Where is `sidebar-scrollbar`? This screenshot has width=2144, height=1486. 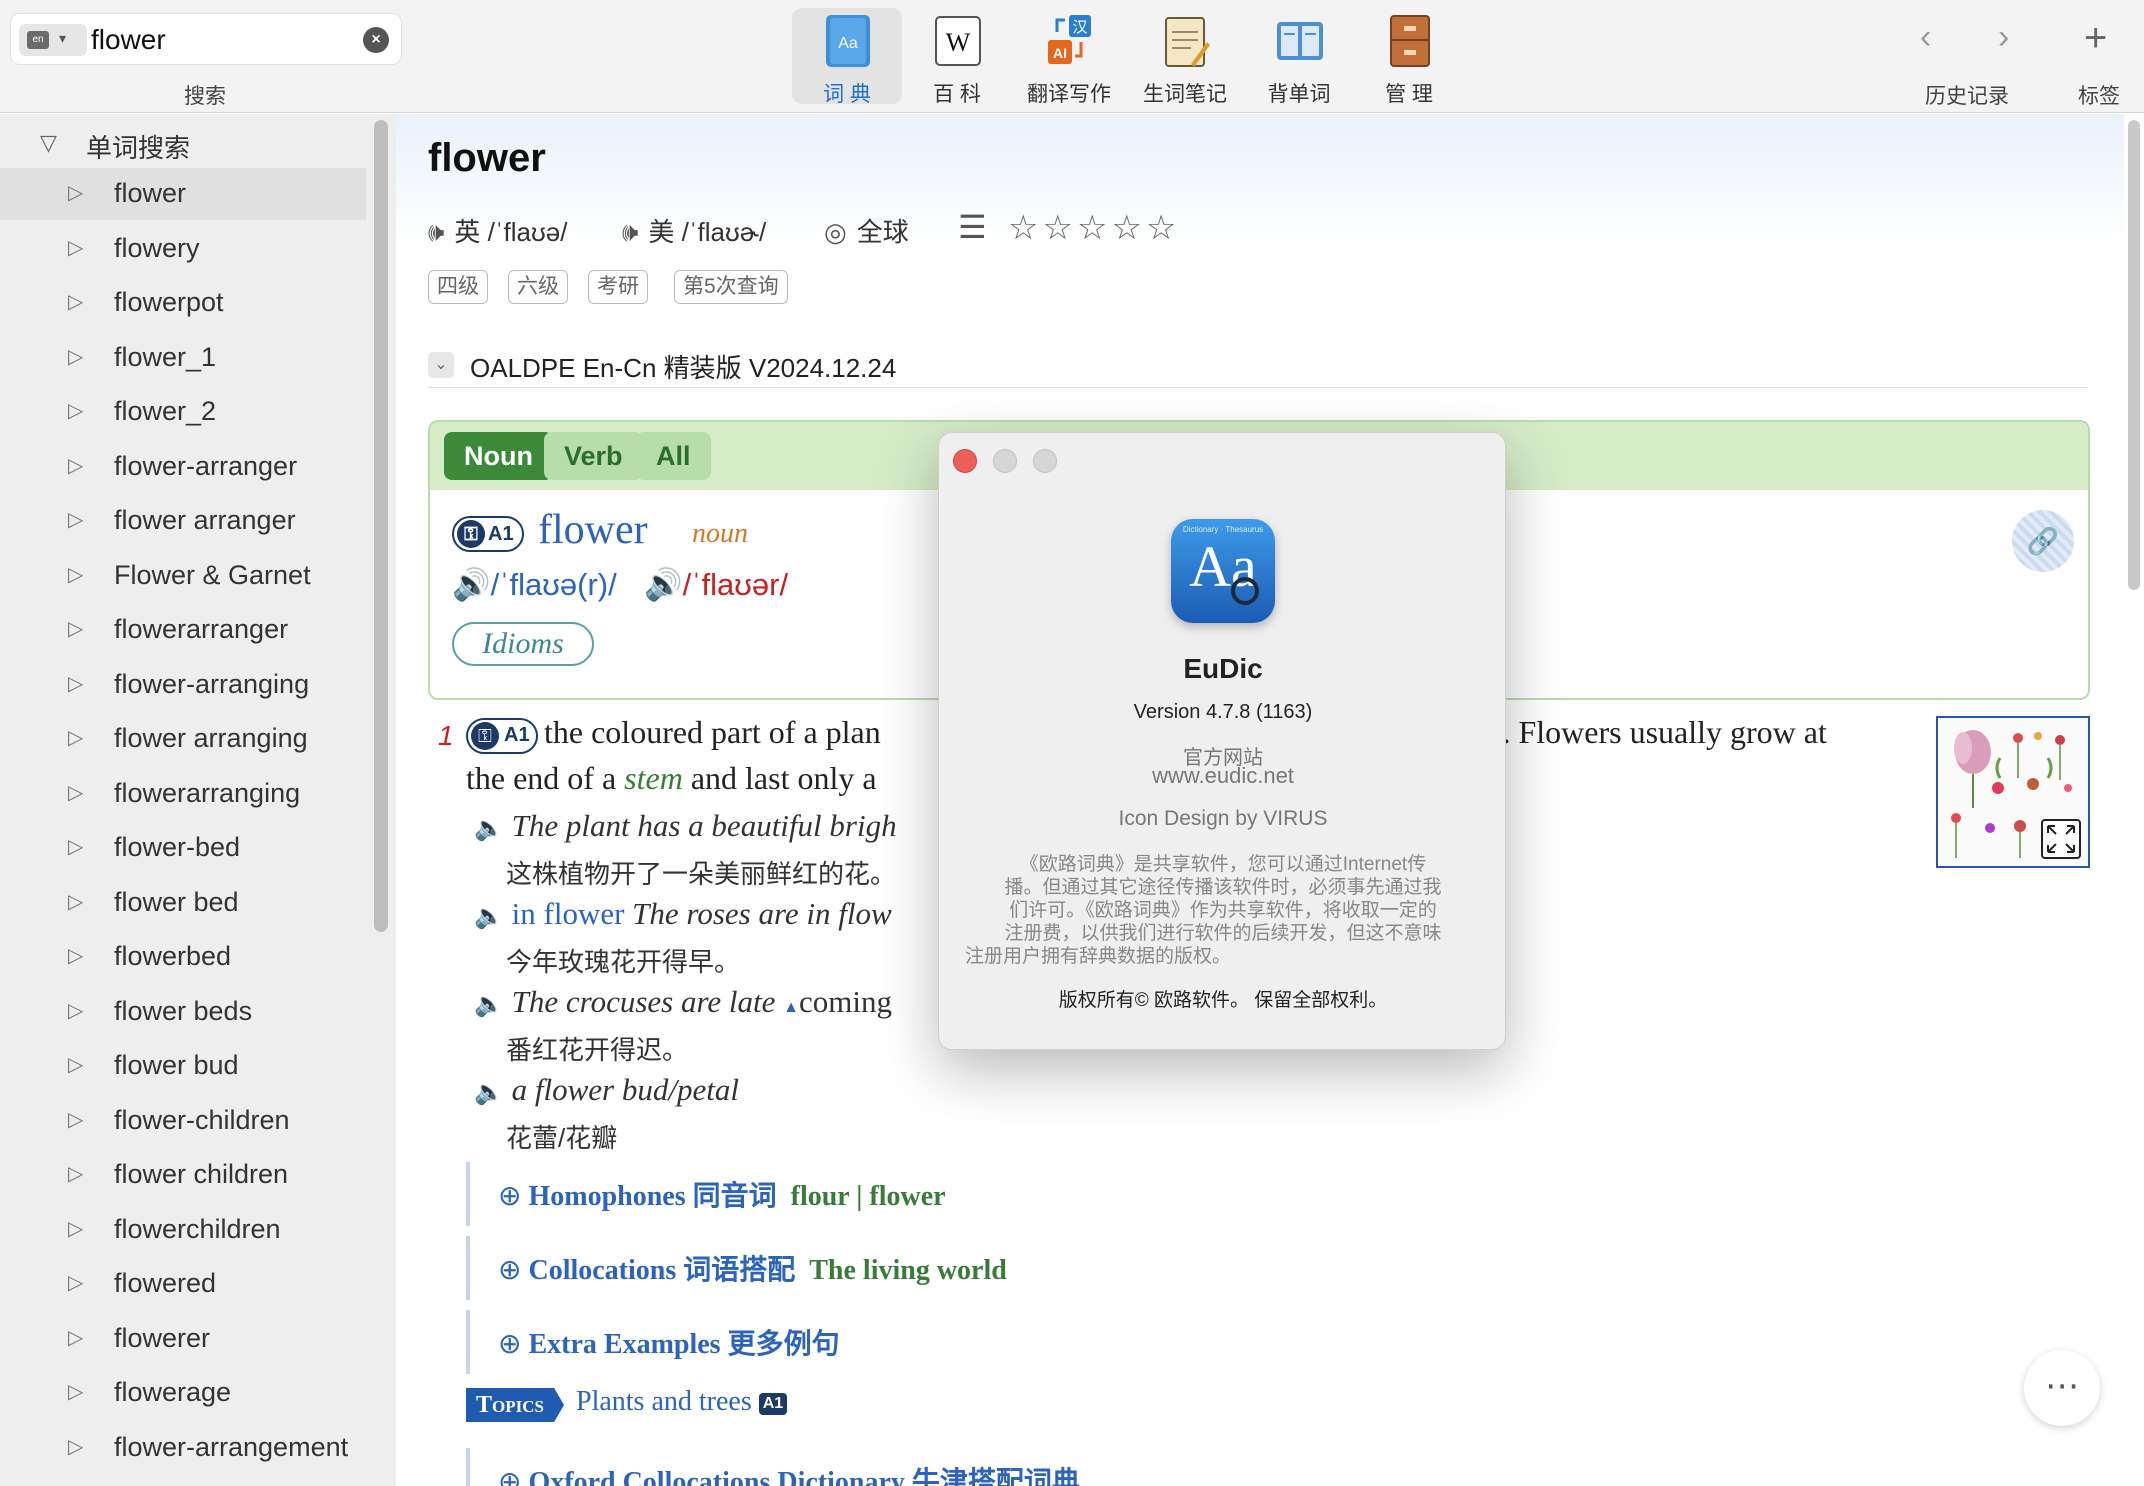 sidebar-scrollbar is located at coordinates (381, 526).